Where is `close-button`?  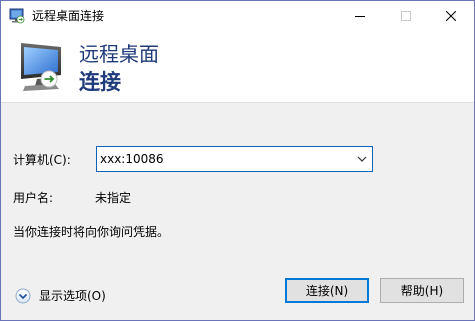
close-button is located at coordinates (451, 16).